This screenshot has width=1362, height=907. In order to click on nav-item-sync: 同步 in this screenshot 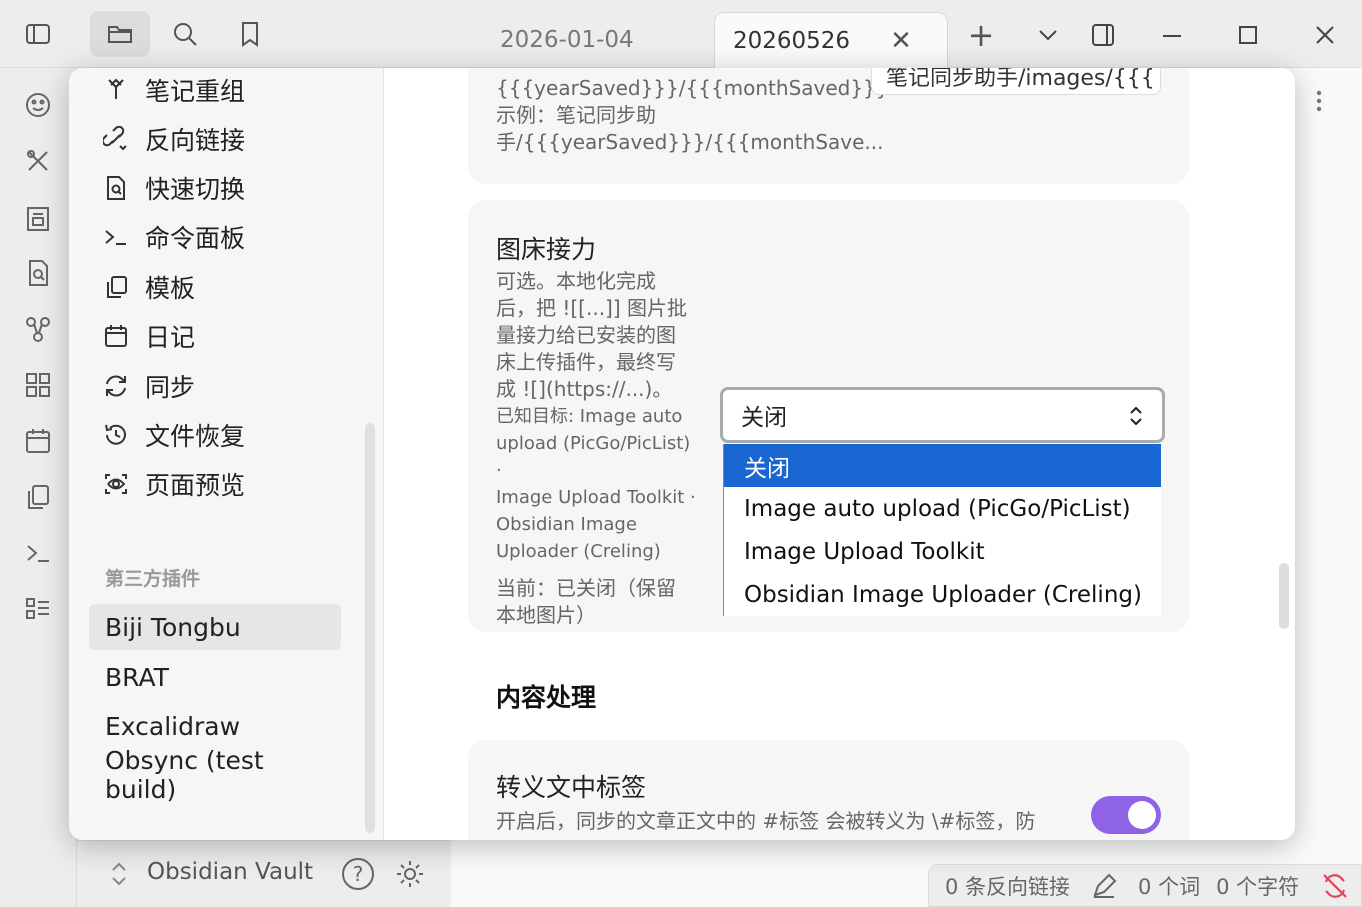, I will do `click(149, 386)`.